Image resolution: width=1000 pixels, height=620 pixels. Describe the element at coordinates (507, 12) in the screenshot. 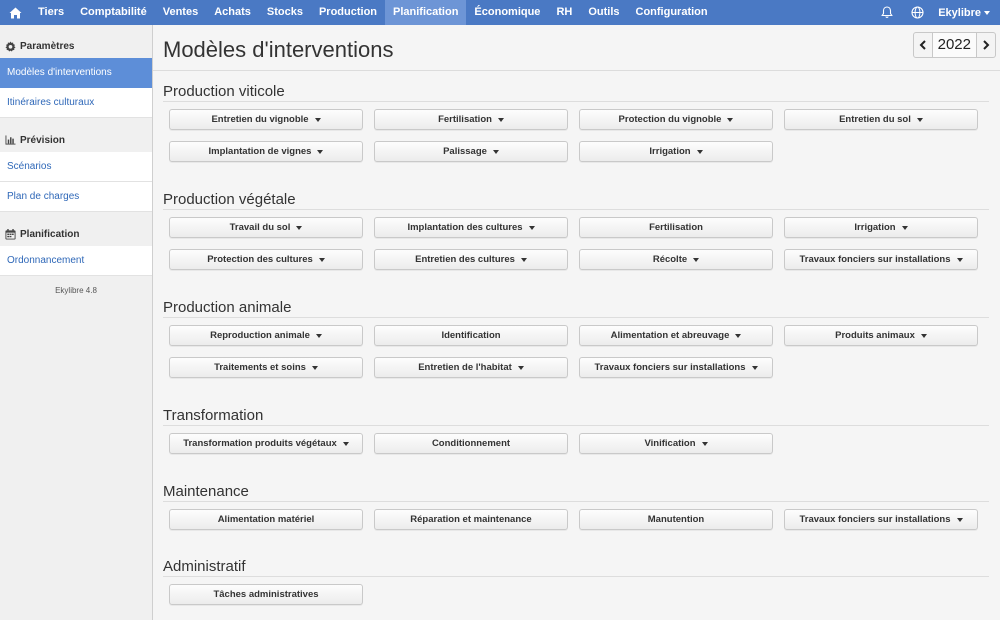

I see `nav-item-economique: Économique` at that location.